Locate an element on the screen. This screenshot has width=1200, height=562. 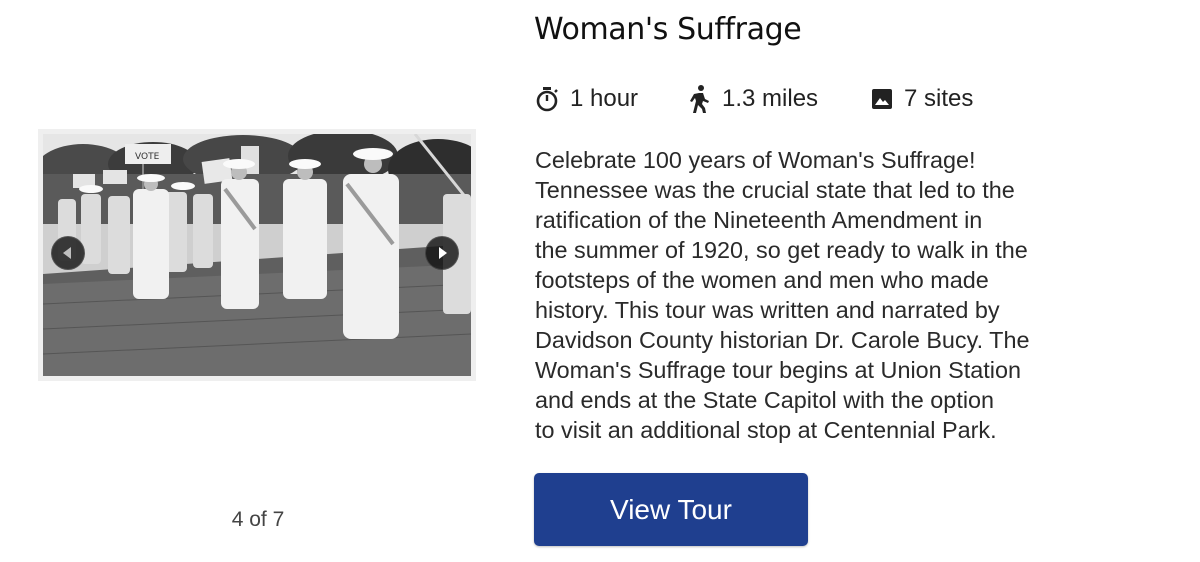
carousel-next-button is located at coordinates (442, 253).